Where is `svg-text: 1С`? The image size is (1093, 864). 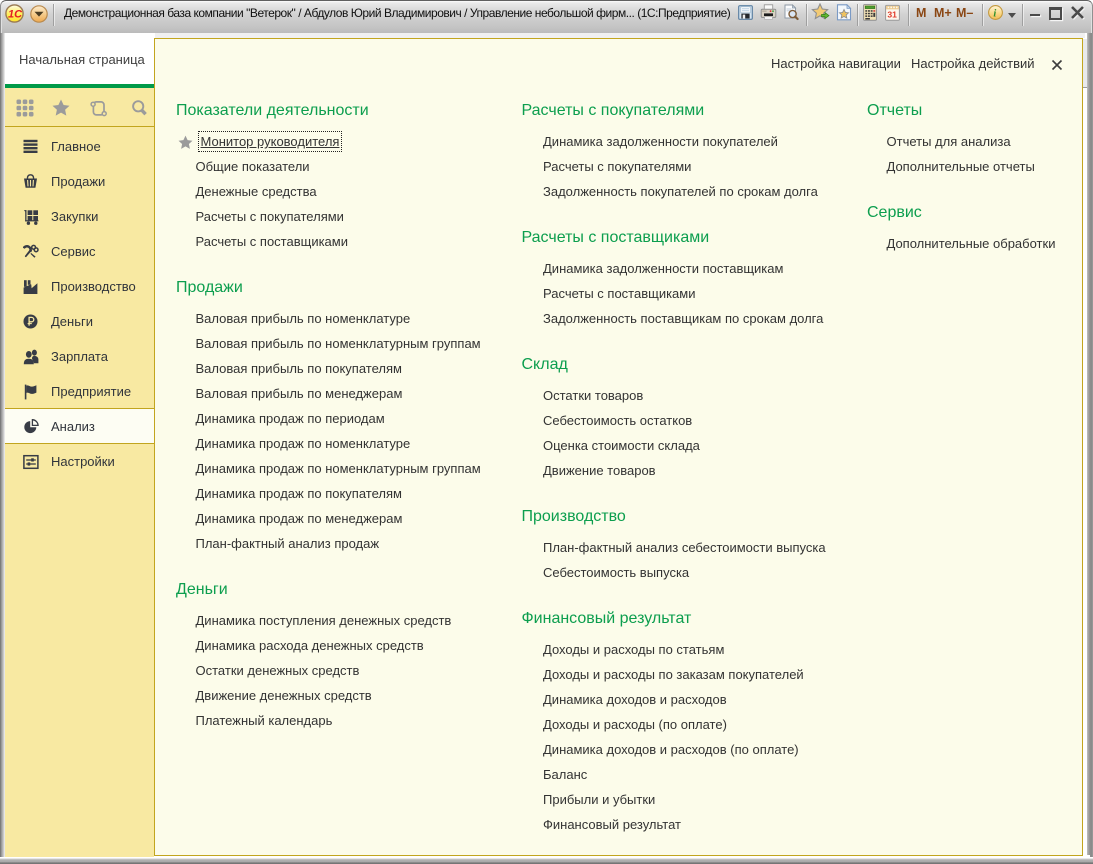 svg-text: 1С is located at coordinates (15, 15).